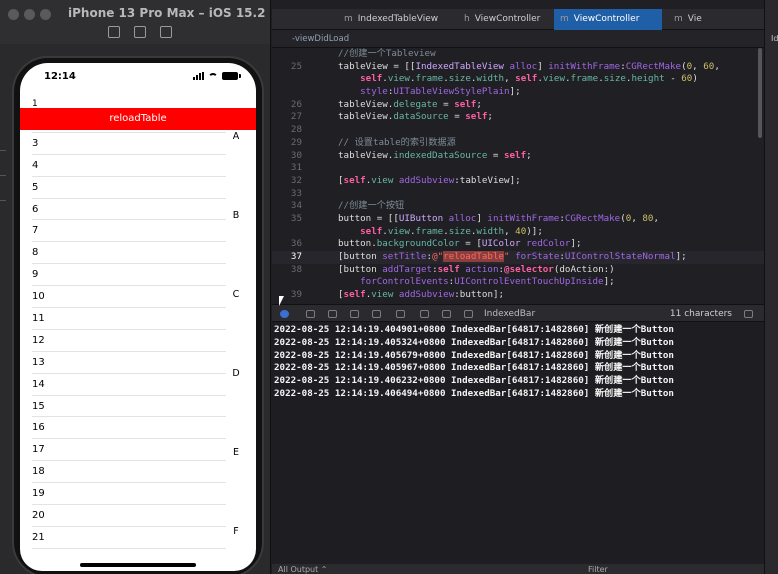 The width and height of the screenshot is (778, 574). Describe the element at coordinates (296, 295) in the screenshot. I see `line-number: 39` at that location.